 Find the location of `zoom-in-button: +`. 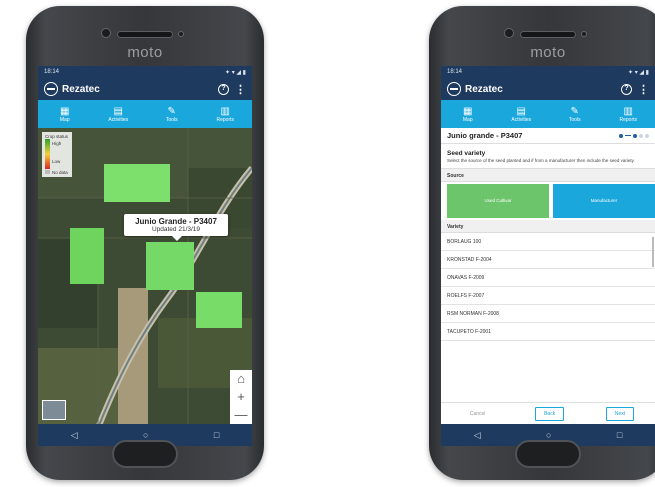

zoom-in-button: + is located at coordinates (241, 397).